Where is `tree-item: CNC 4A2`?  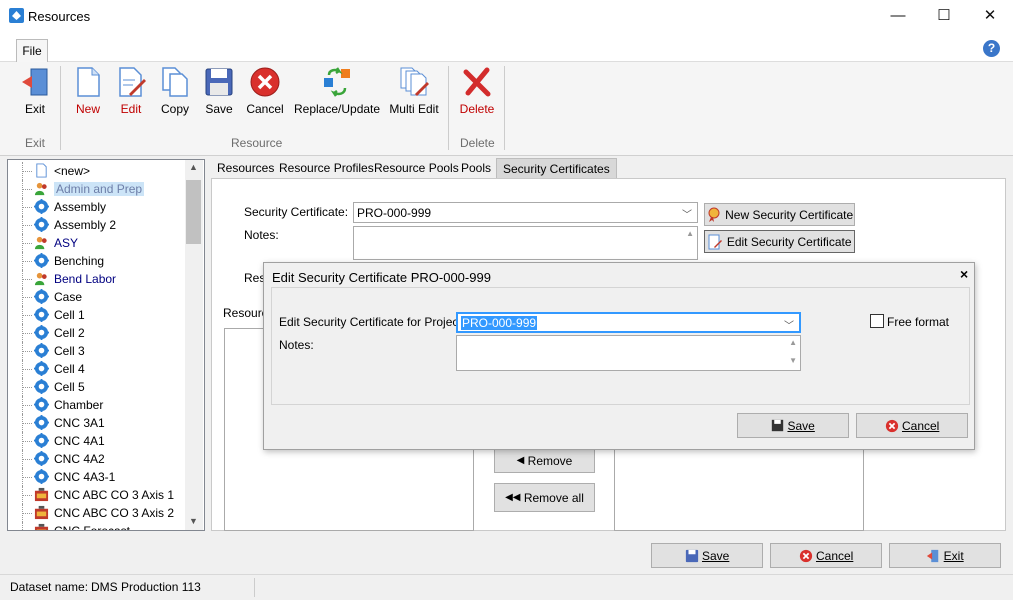 tree-item: CNC 4A2 is located at coordinates (97, 459).